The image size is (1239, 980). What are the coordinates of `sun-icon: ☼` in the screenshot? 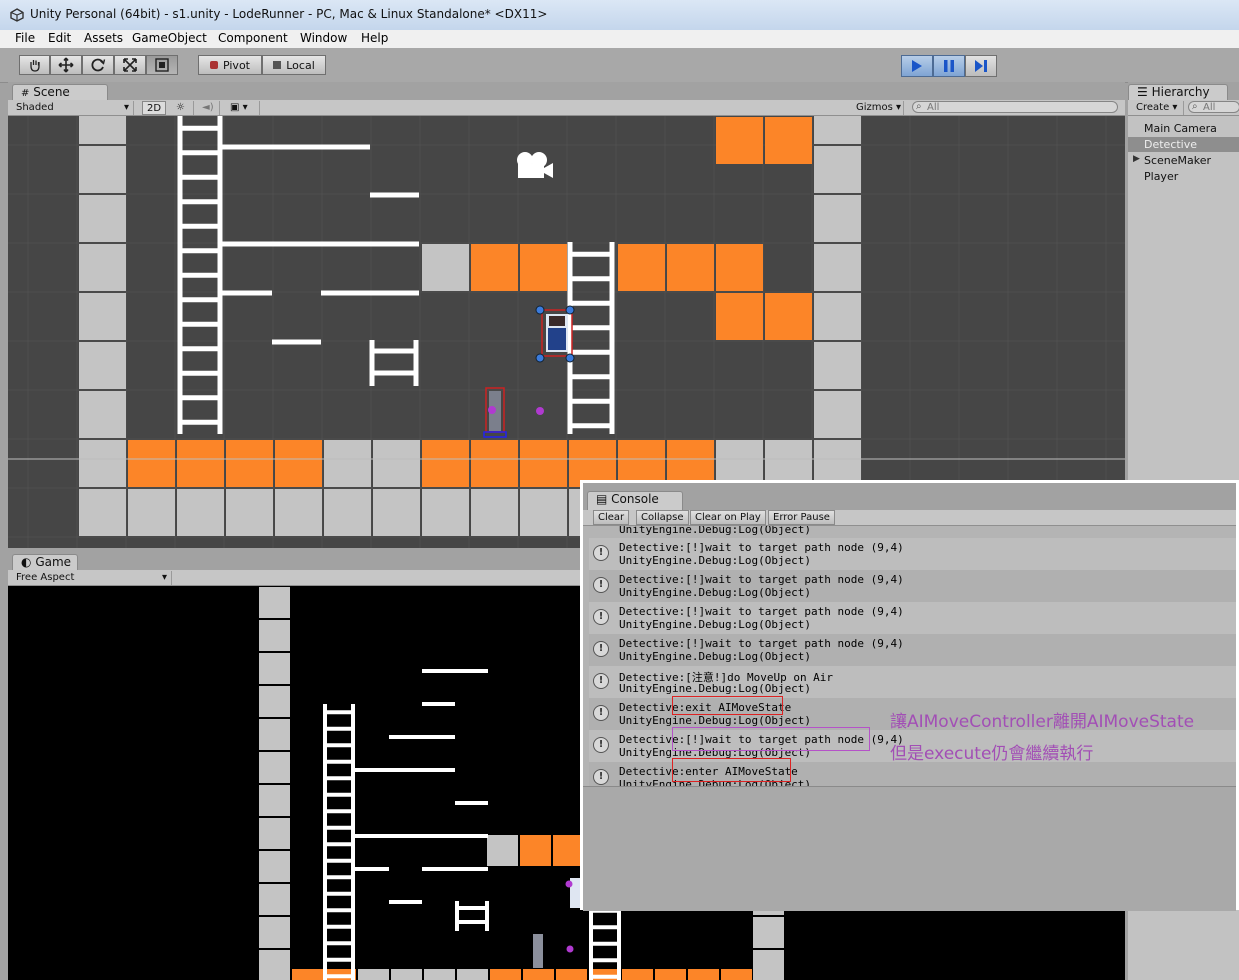 It's located at (180, 107).